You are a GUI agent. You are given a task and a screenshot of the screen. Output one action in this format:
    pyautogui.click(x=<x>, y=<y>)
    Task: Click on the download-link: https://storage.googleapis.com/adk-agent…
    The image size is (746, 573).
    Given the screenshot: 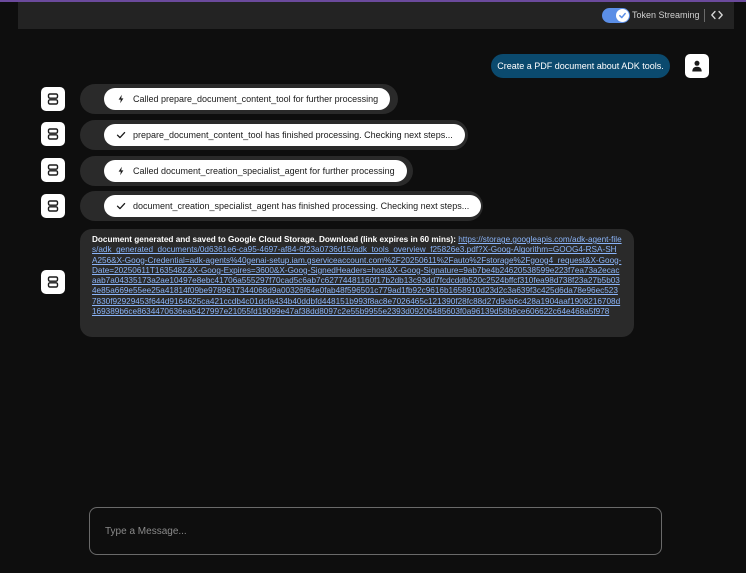 What is the action you would take?
    pyautogui.click(x=357, y=275)
    